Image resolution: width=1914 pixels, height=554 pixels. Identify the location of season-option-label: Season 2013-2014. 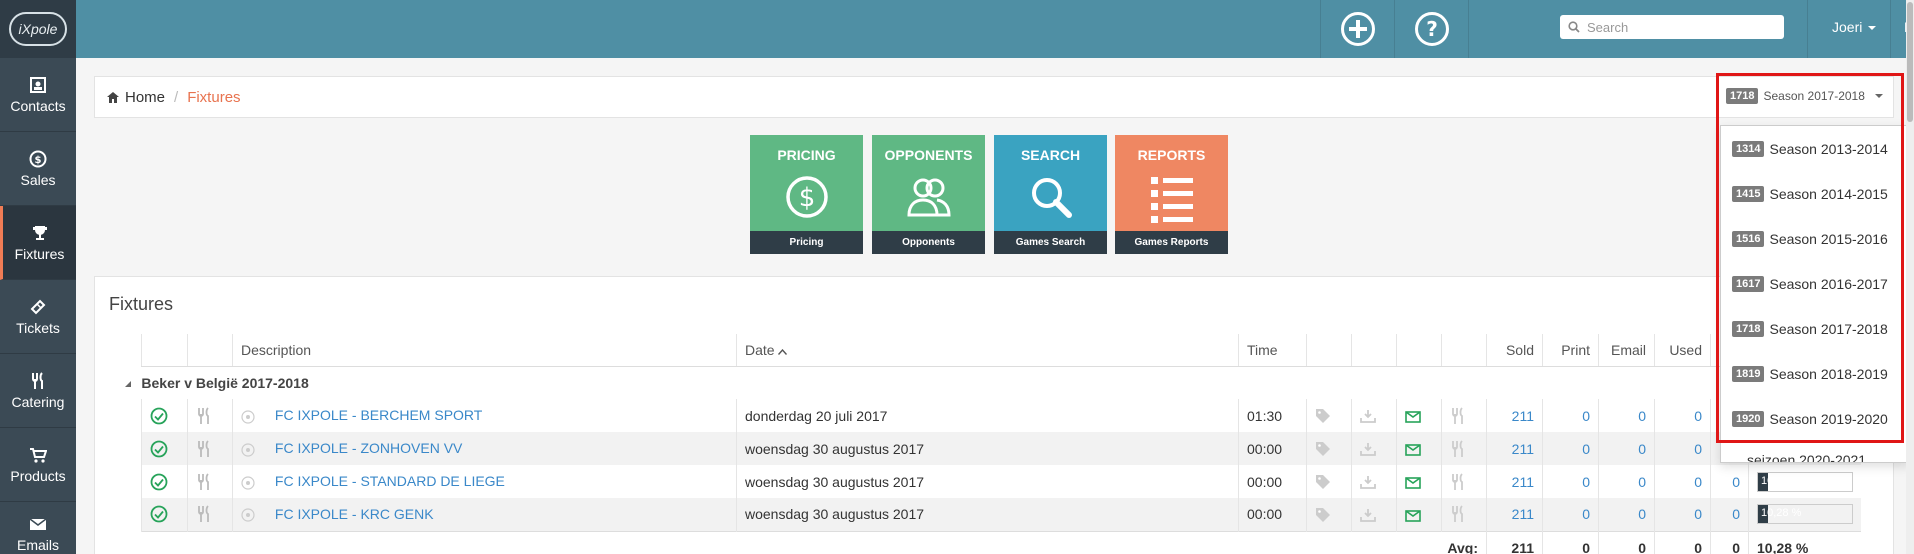
(1828, 148).